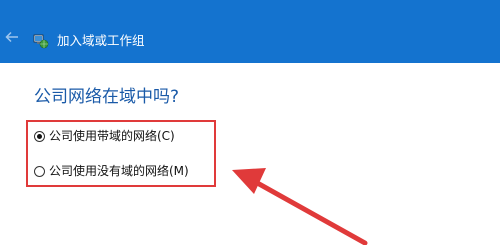 Image resolution: width=500 pixels, height=245 pixels. What do you see at coordinates (41, 41) in the screenshot?
I see `network-computer-icon` at bounding box center [41, 41].